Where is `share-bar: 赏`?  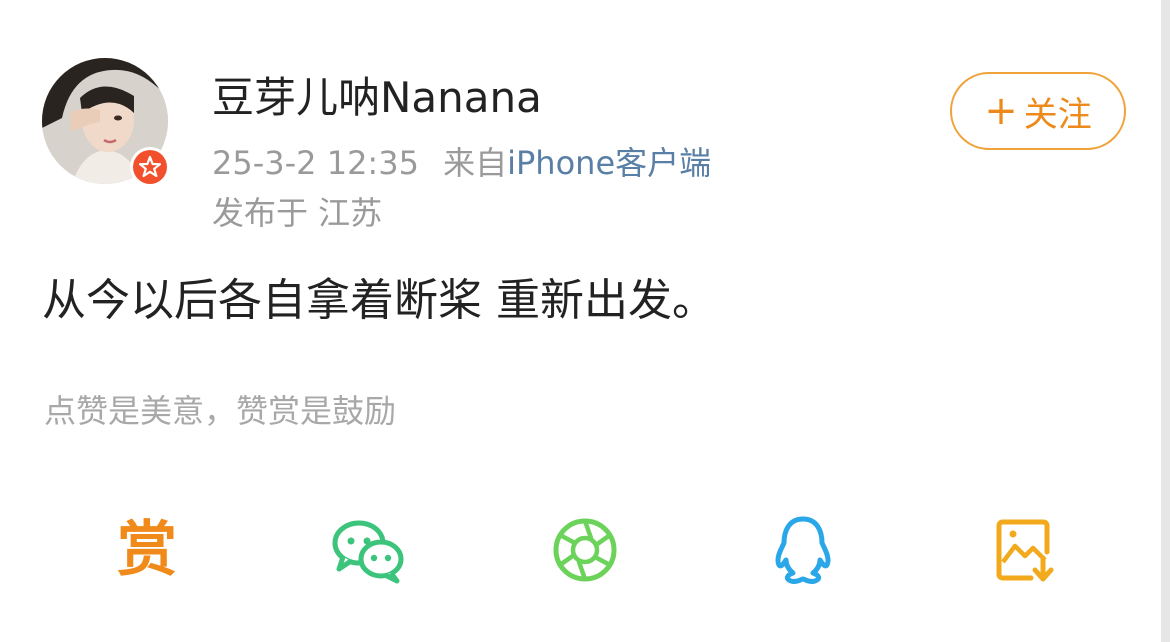
share-bar: 赏 is located at coordinates (580, 550).